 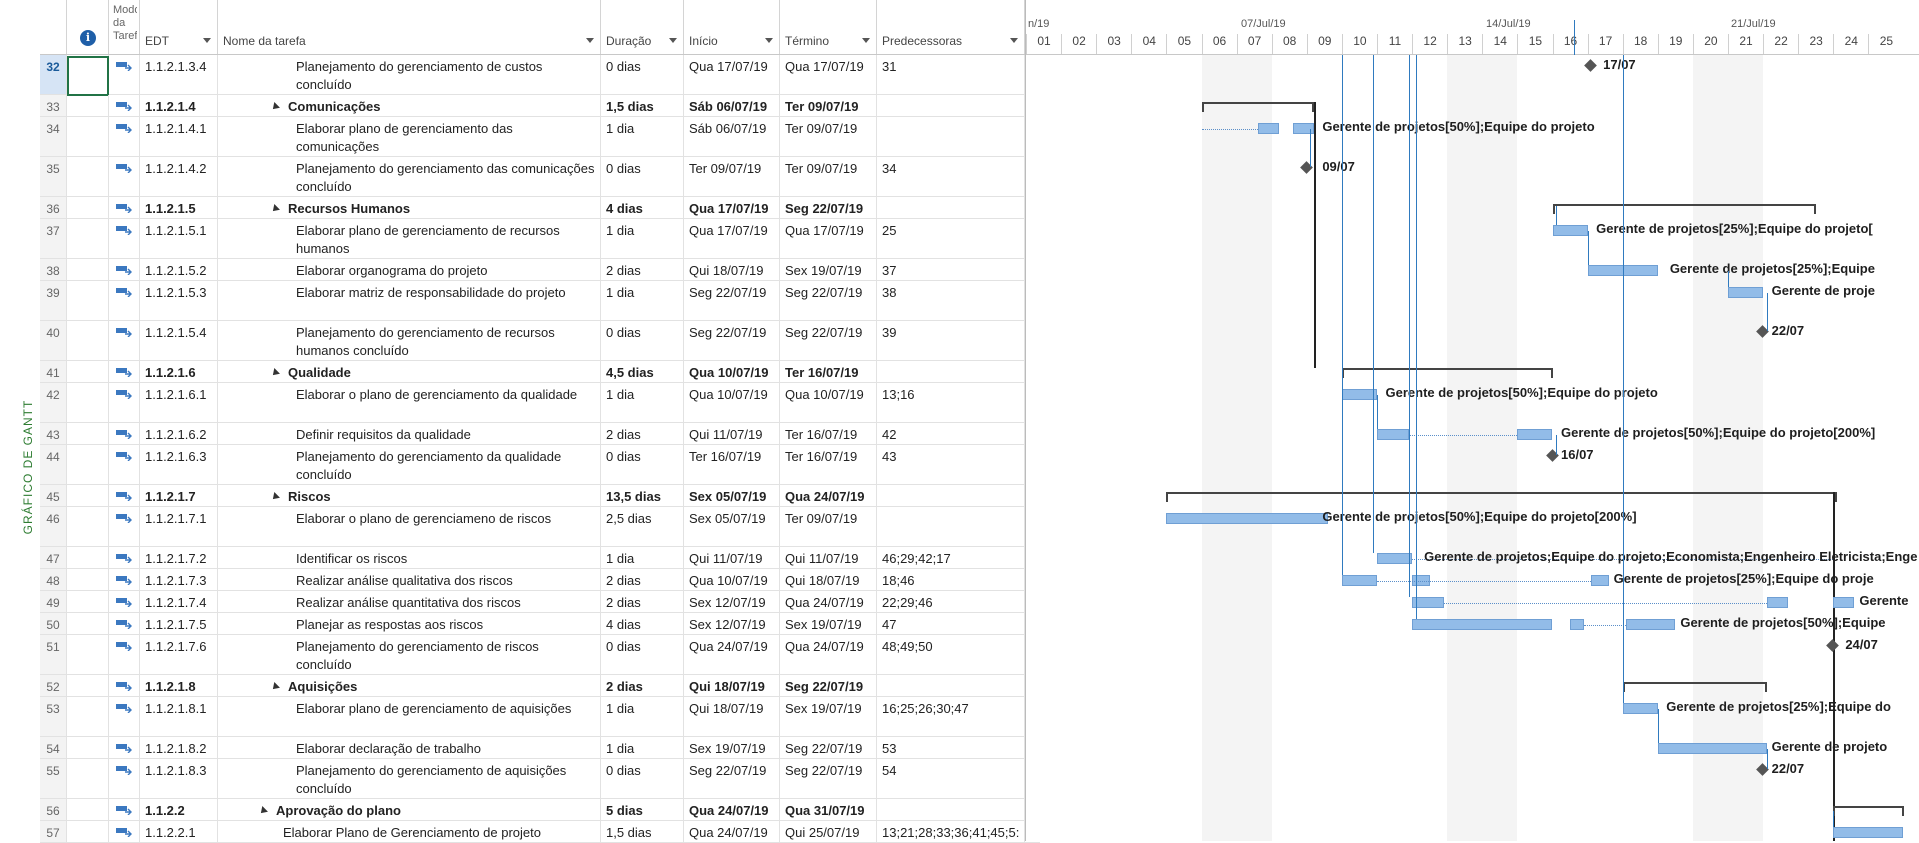 What do you see at coordinates (732, 433) in the screenshot?
I see `start-date-cell: Qui 11/07/19` at bounding box center [732, 433].